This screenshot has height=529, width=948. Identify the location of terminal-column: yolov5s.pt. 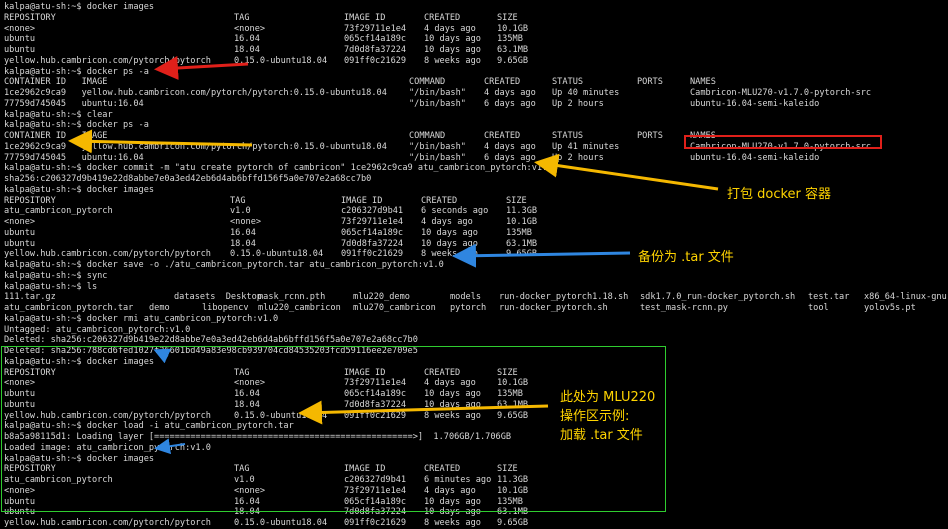
(890, 308).